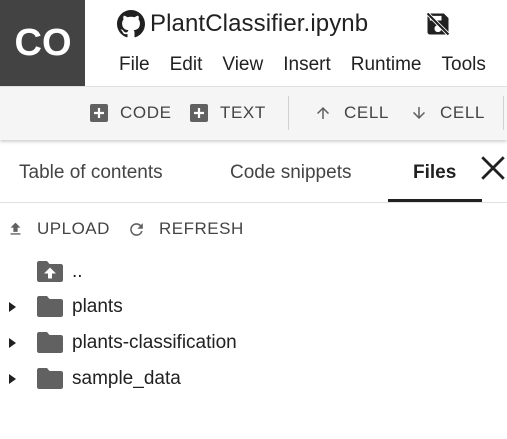 Image resolution: width=507 pixels, height=439 pixels. What do you see at coordinates (253, 379) in the screenshot?
I see `file-row-sample-data: sample_data` at bounding box center [253, 379].